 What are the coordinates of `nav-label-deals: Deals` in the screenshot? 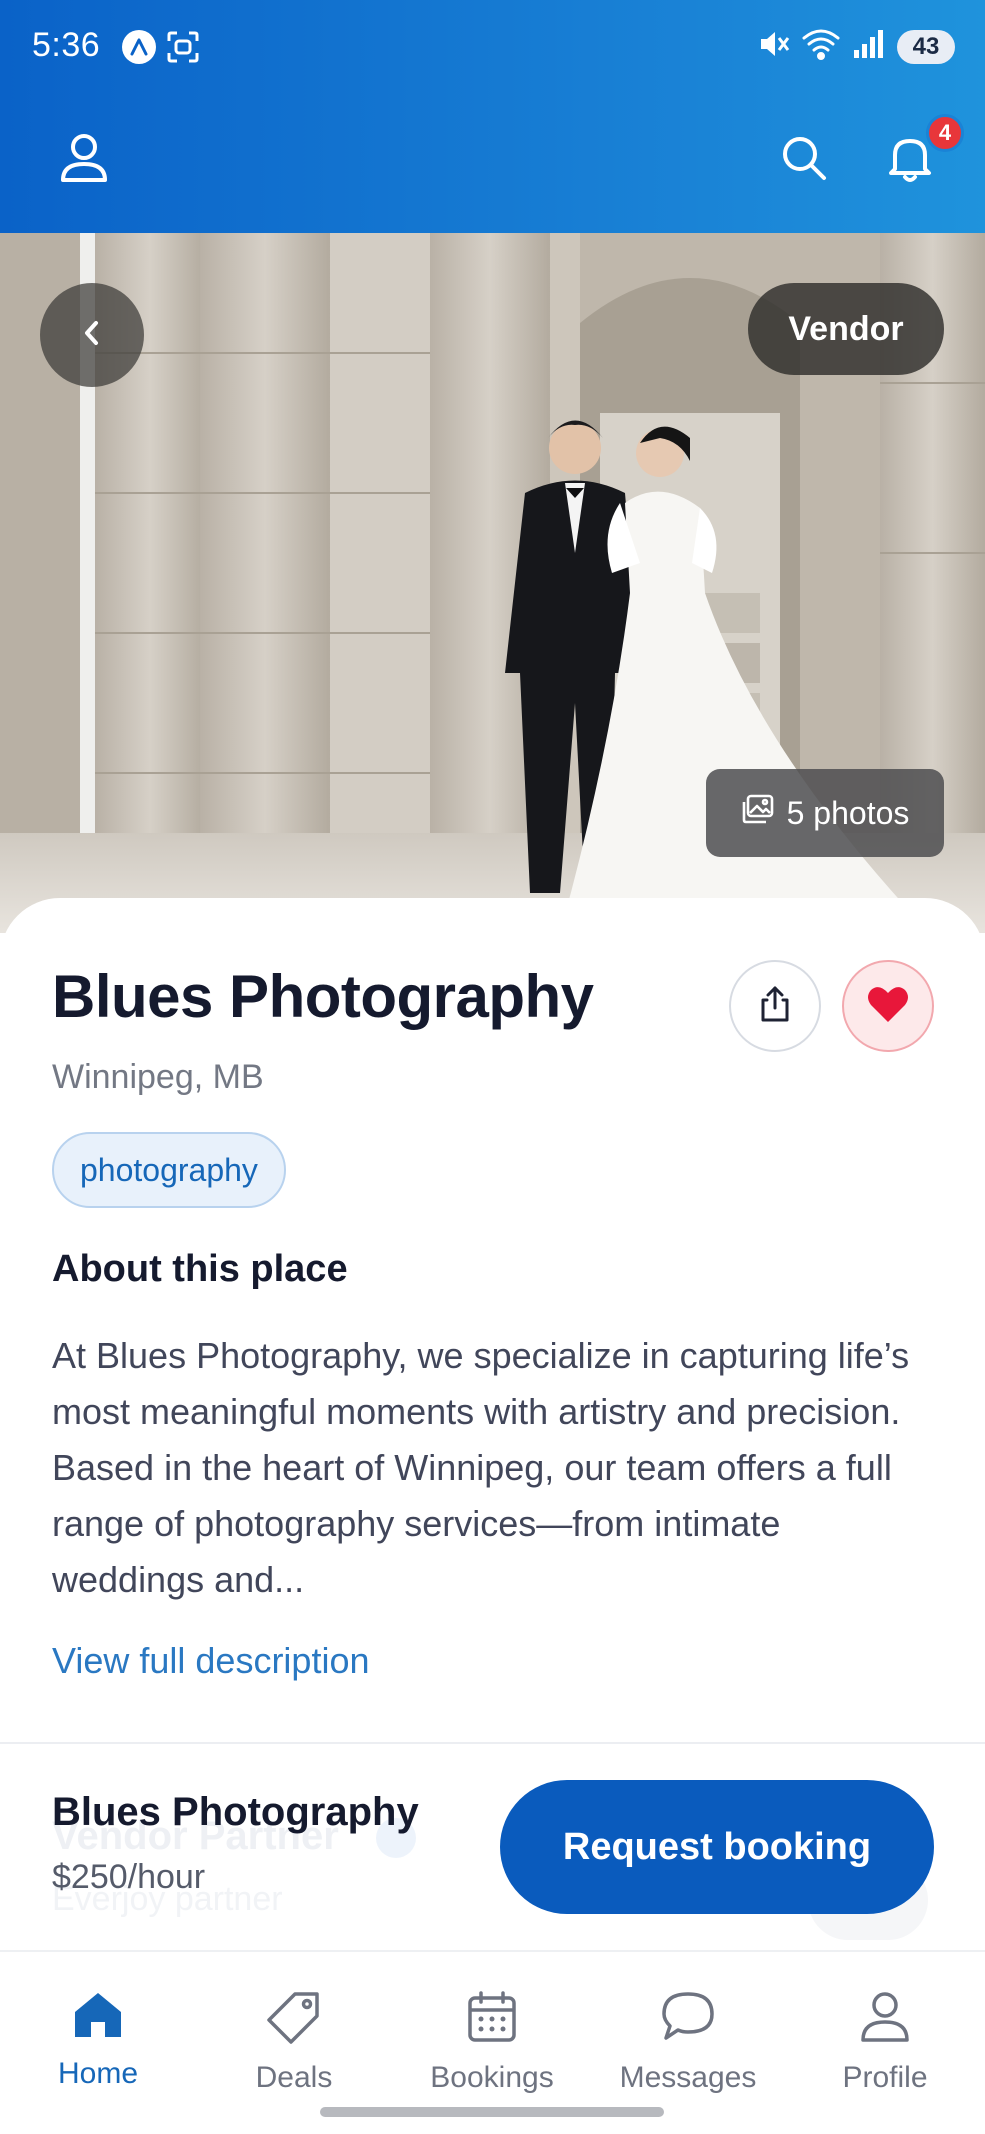 It's located at (294, 2077).